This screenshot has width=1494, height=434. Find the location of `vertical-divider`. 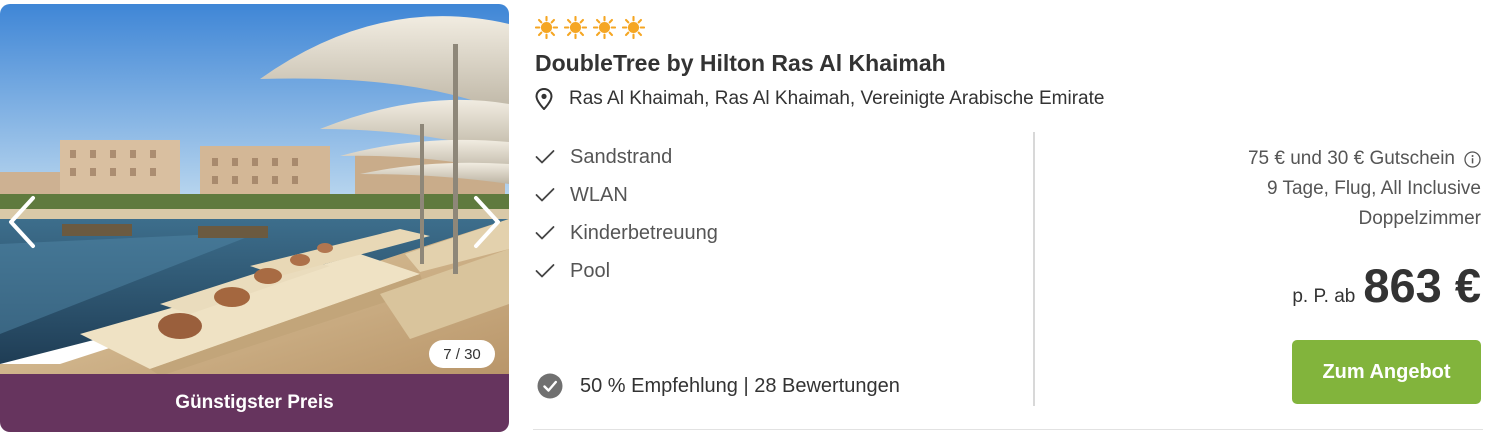

vertical-divider is located at coordinates (1034, 269).